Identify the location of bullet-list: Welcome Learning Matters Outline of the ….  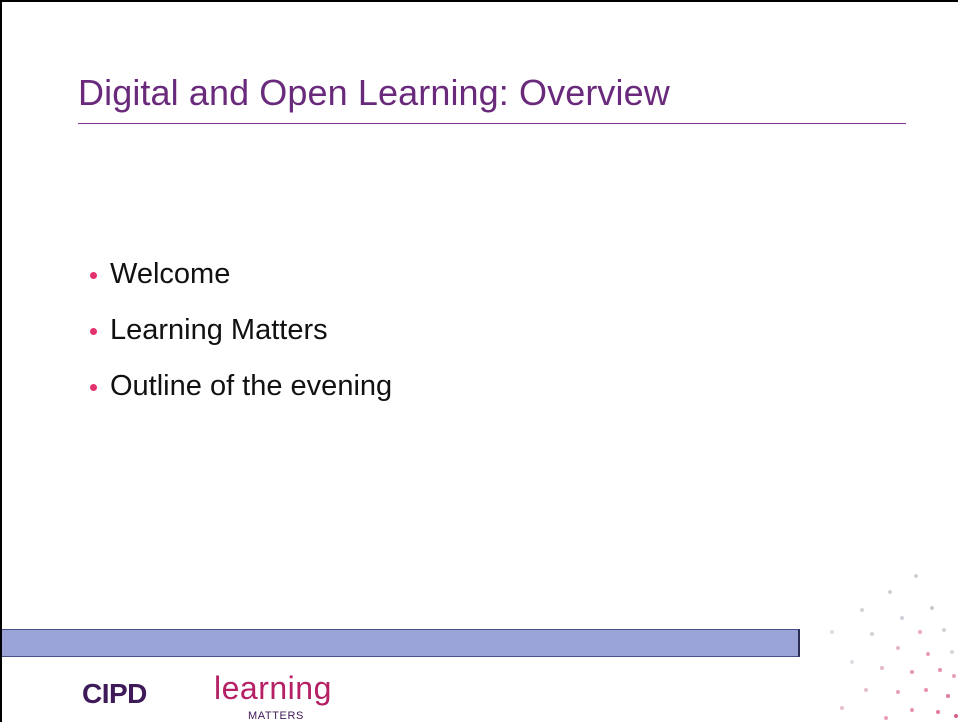
(241, 338).